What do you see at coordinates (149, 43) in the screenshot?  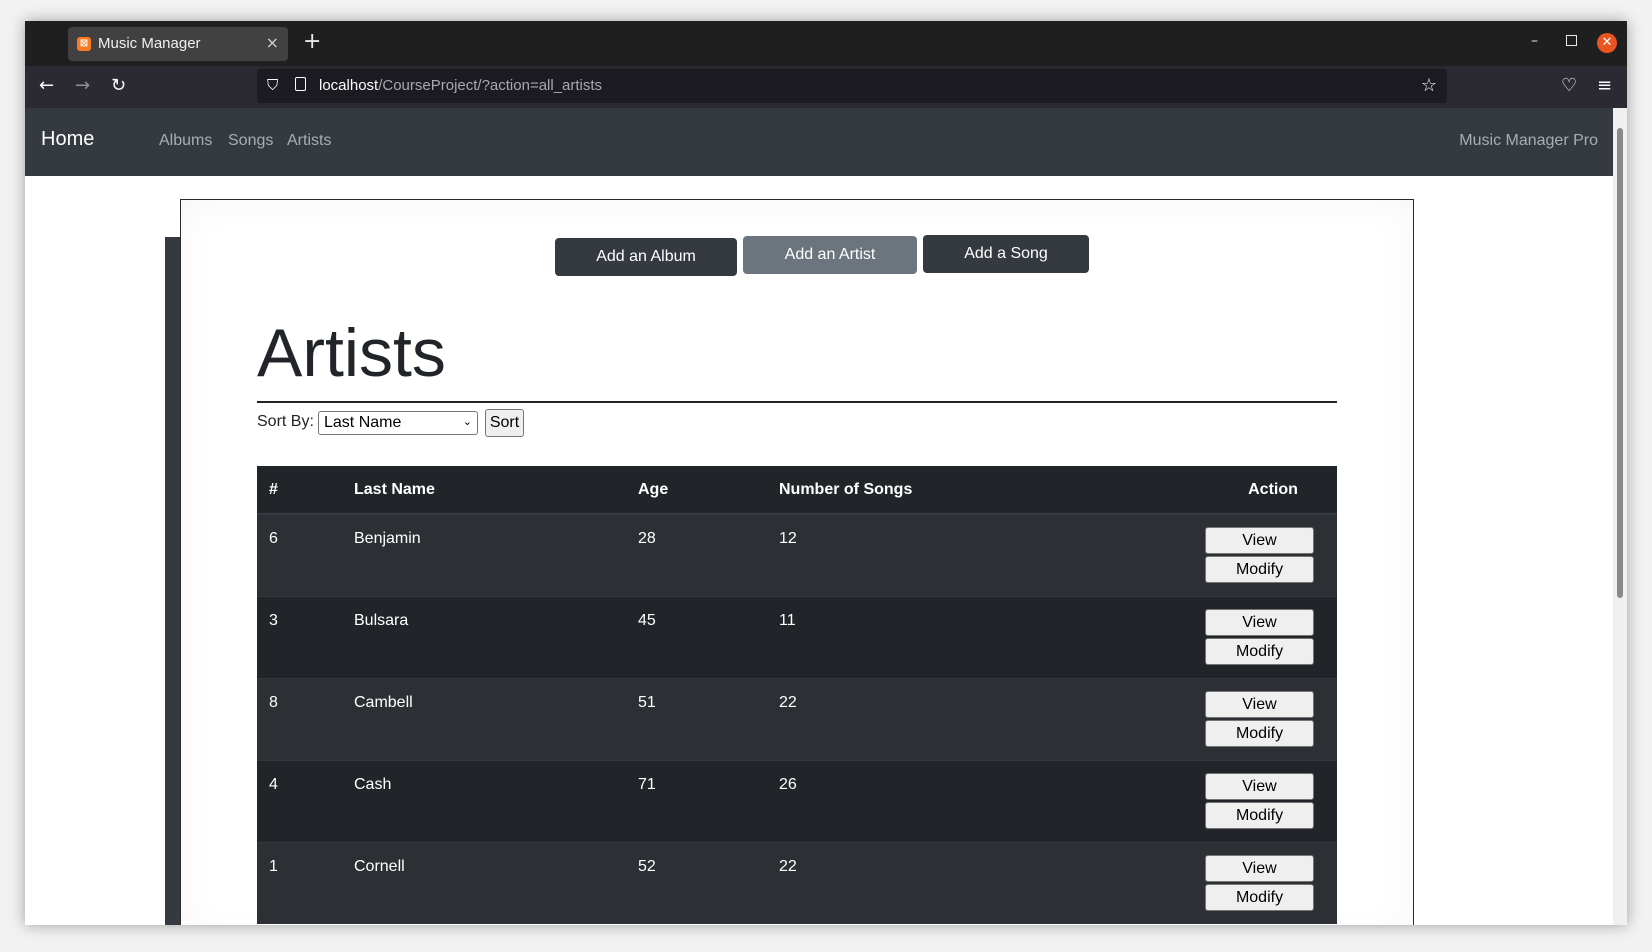 I see `tab-title: Music Manager` at bounding box center [149, 43].